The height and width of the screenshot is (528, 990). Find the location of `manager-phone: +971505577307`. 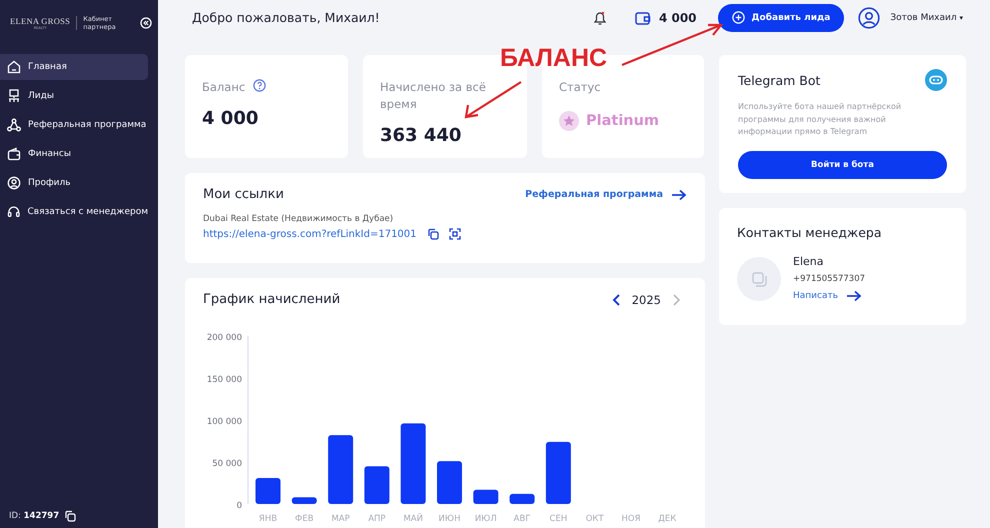

manager-phone: +971505577307 is located at coordinates (829, 279).